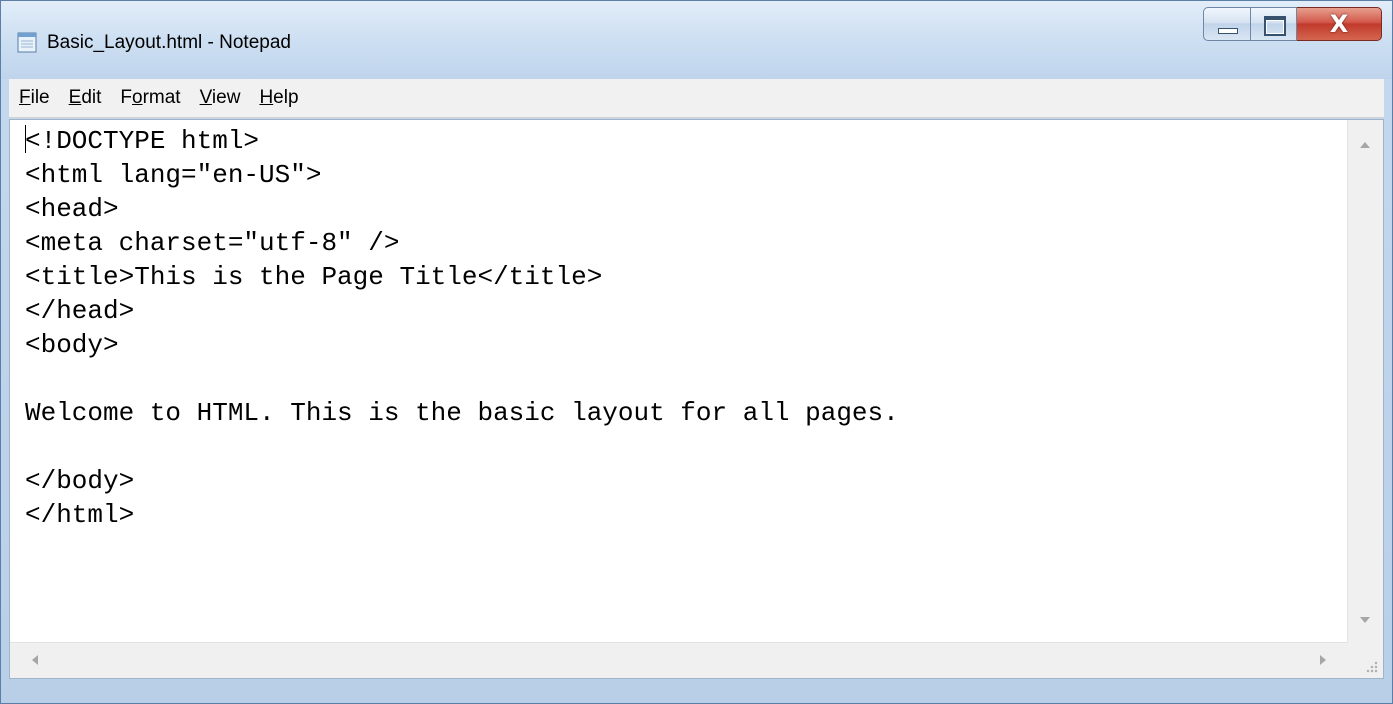 Image resolution: width=1393 pixels, height=704 pixels. I want to click on menu-edit: Edit, so click(85, 98).